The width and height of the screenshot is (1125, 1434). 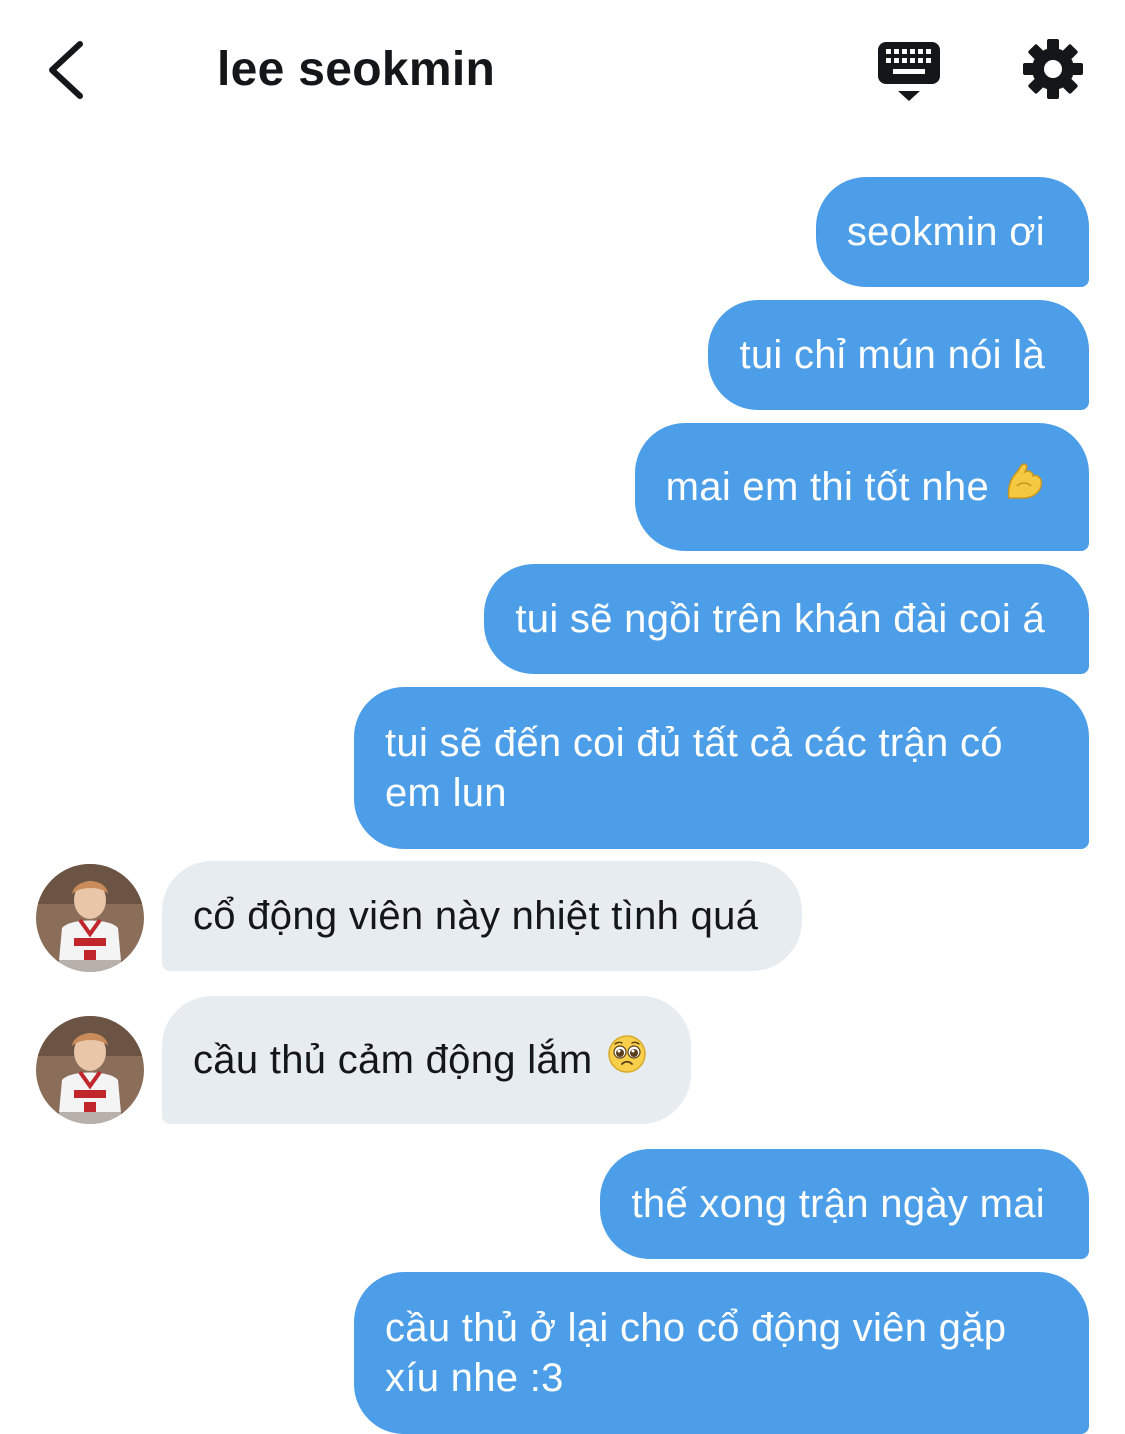 I want to click on settings-button, so click(x=1053, y=69).